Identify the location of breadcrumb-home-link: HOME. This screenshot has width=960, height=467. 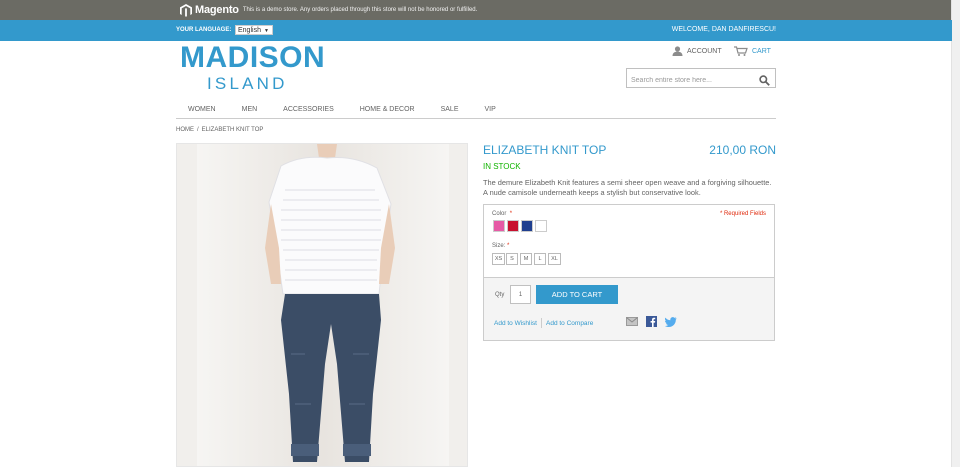
(185, 130).